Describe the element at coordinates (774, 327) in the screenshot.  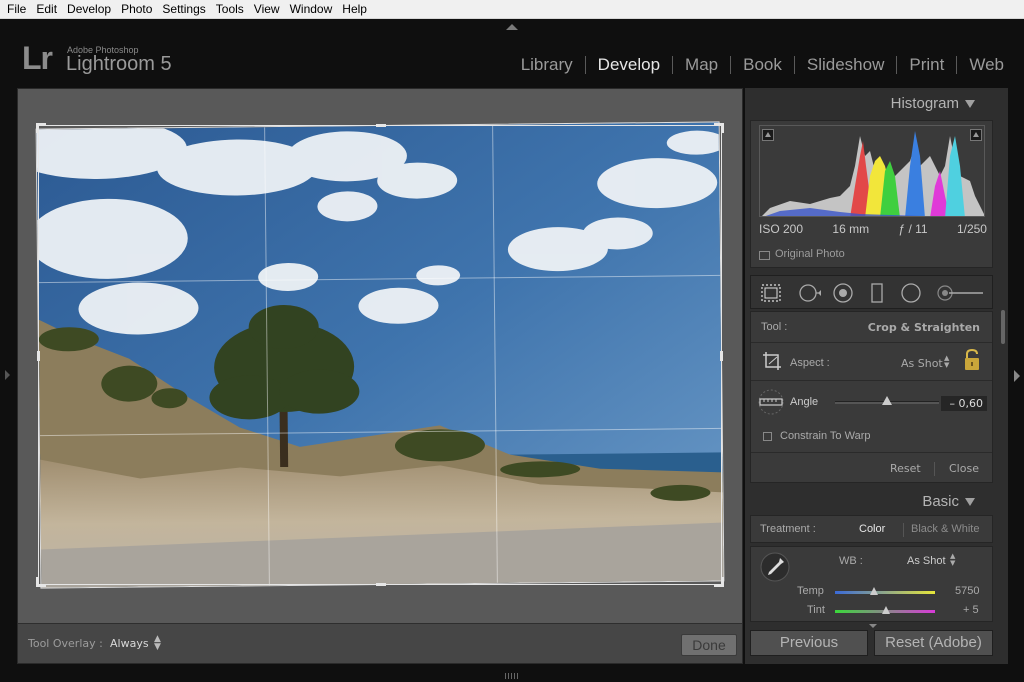
I see `tool-label: Tool :` at that location.